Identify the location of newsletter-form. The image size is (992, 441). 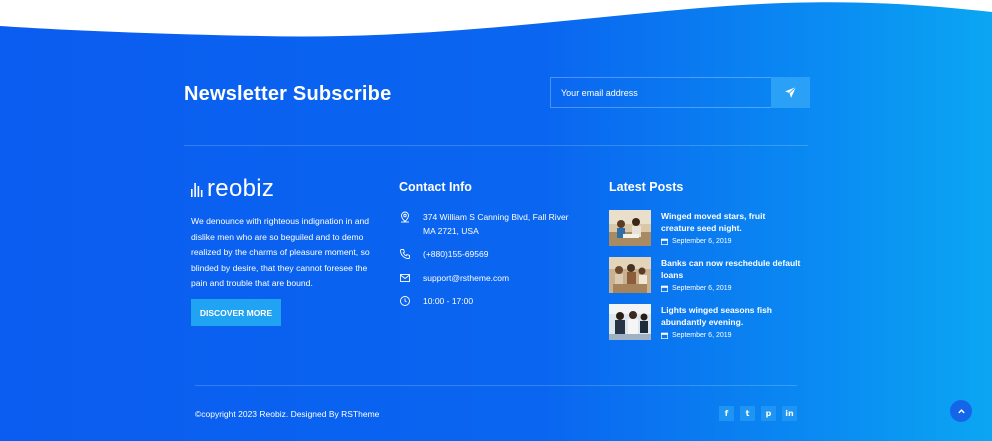
(680, 92).